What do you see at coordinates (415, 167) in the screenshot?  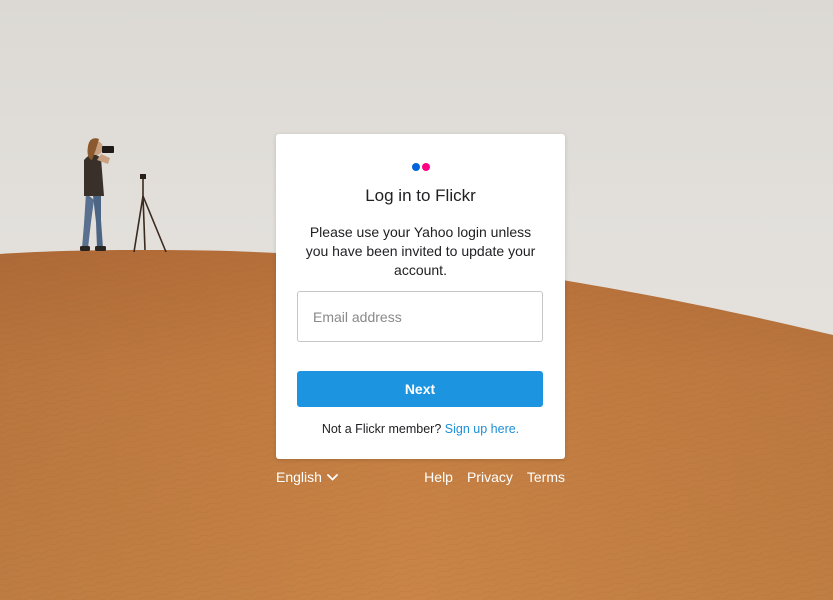 I see `flickr-blue-dot-icon` at bounding box center [415, 167].